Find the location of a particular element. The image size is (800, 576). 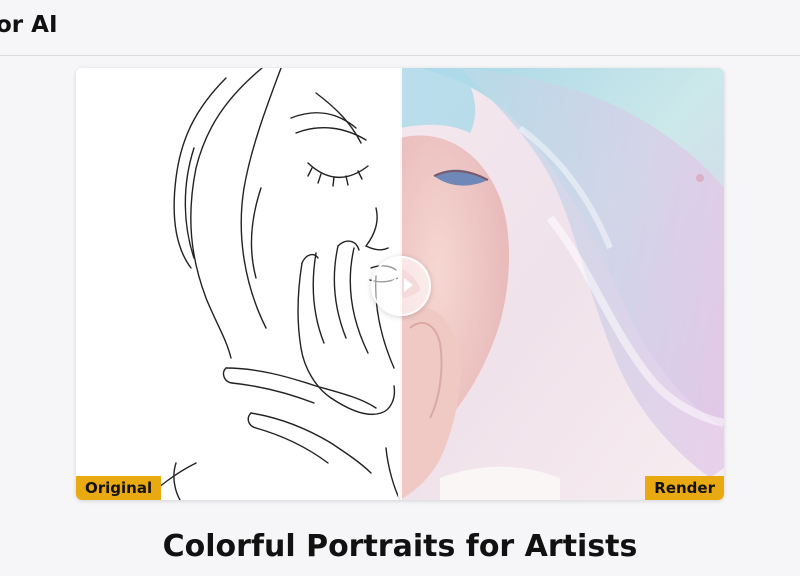

render-label: Render is located at coordinates (684, 488).